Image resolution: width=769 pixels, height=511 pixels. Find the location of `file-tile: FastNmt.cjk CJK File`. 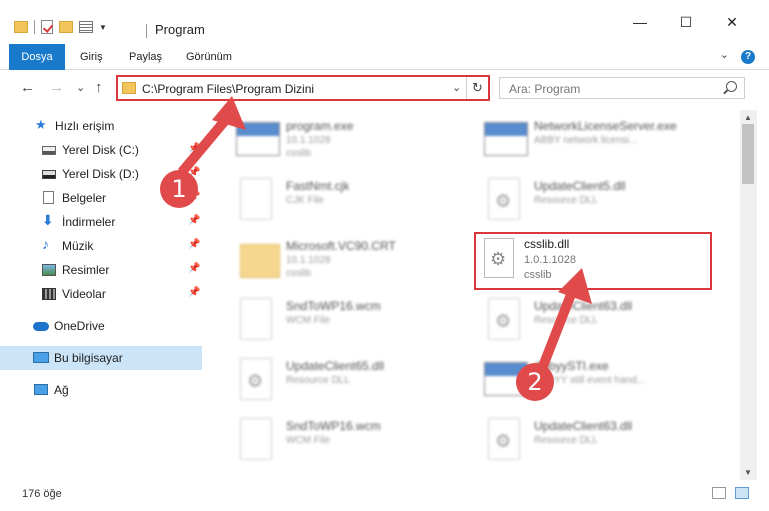

file-tile: FastNmt.cjk CJK File is located at coordinates (334, 200).